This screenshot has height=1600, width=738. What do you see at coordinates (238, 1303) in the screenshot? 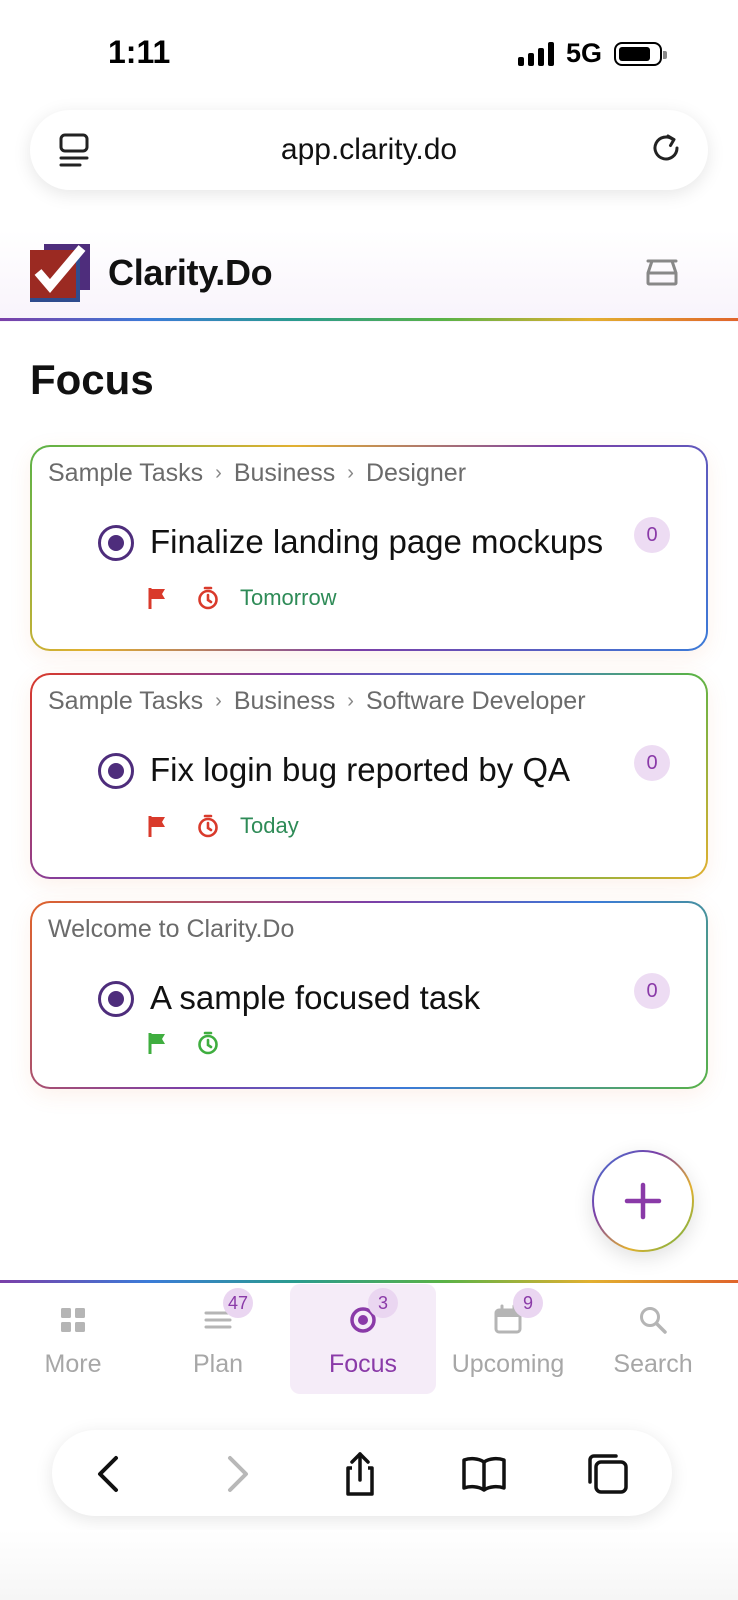
I see `nav-badge: 47` at bounding box center [238, 1303].